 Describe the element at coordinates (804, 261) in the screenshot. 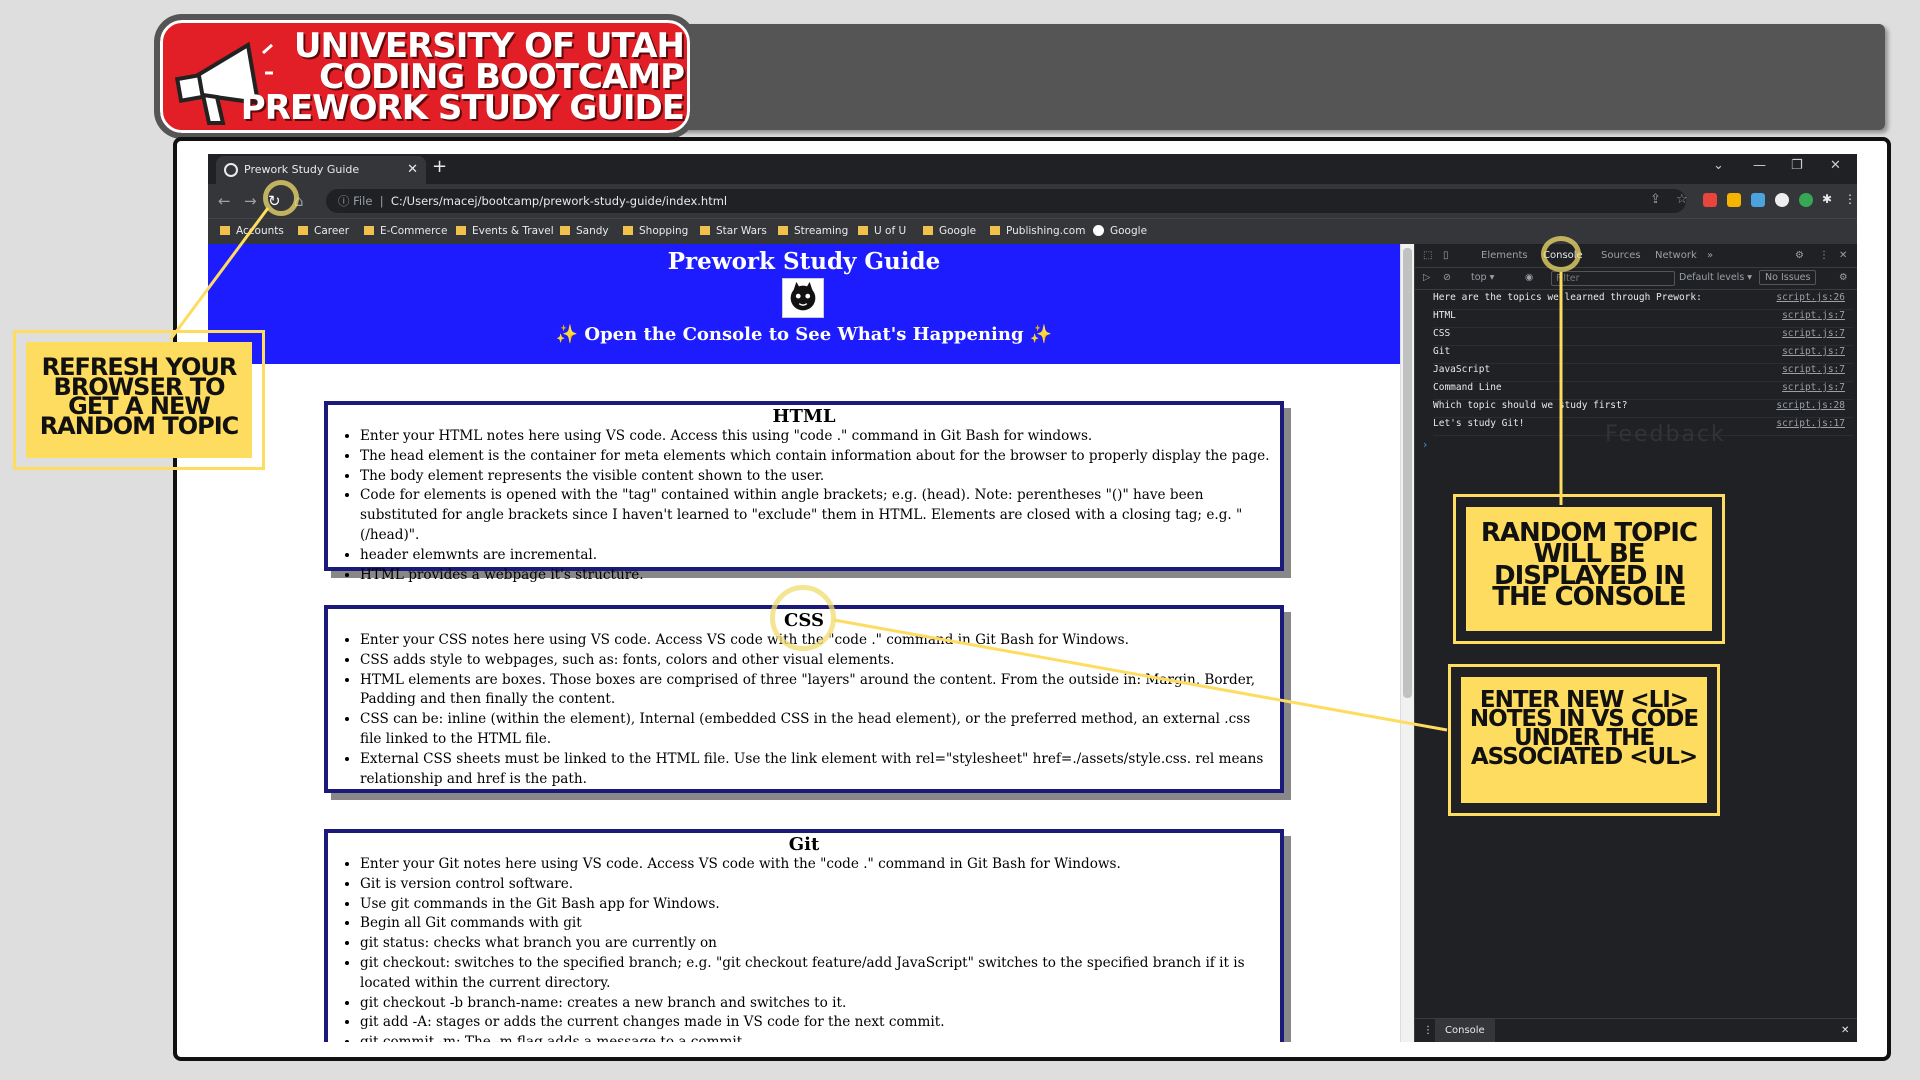

I see `page-title: Prework Study Guide` at that location.